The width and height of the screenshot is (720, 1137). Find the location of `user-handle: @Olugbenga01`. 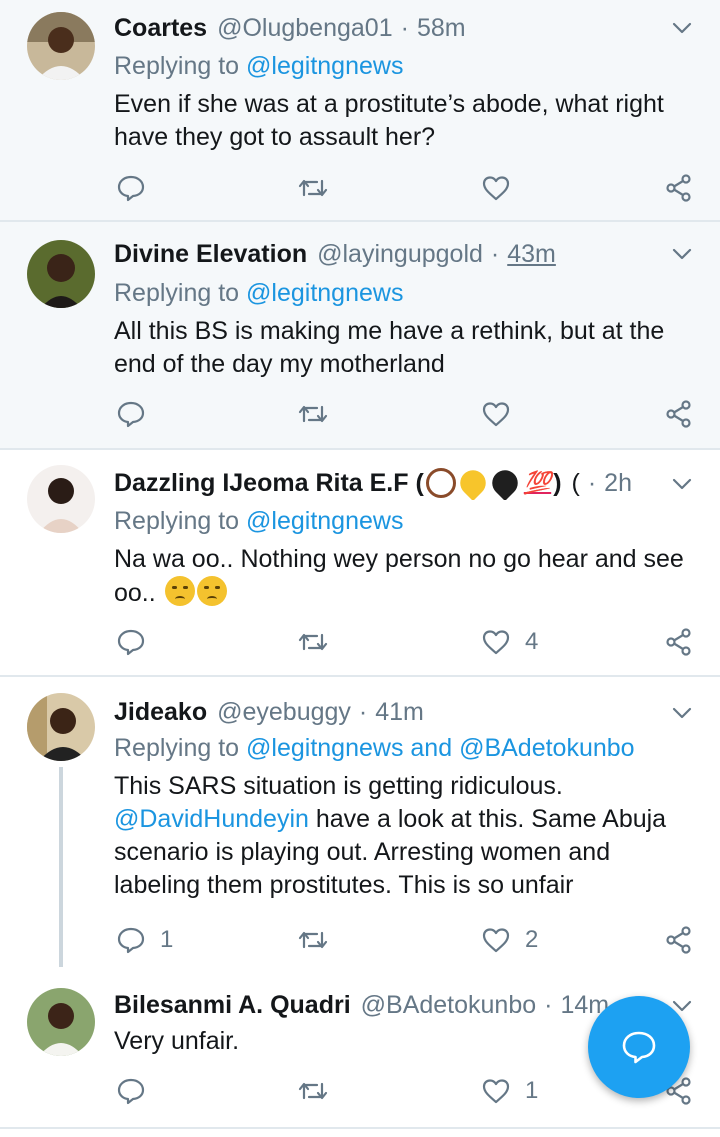

user-handle: @Olugbenga01 is located at coordinates (305, 28).